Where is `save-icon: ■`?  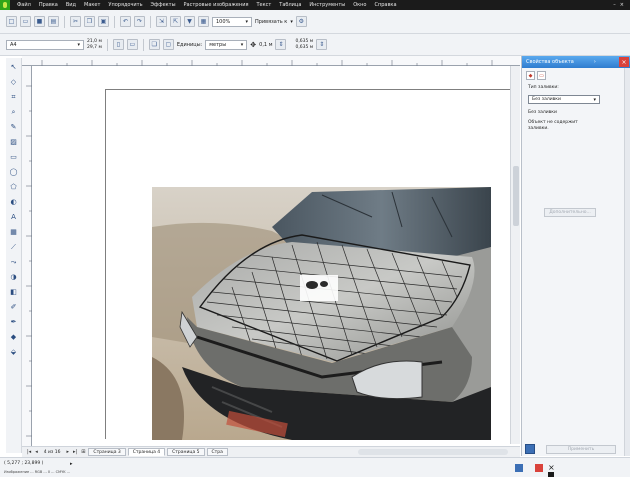 save-icon: ■ is located at coordinates (39, 21).